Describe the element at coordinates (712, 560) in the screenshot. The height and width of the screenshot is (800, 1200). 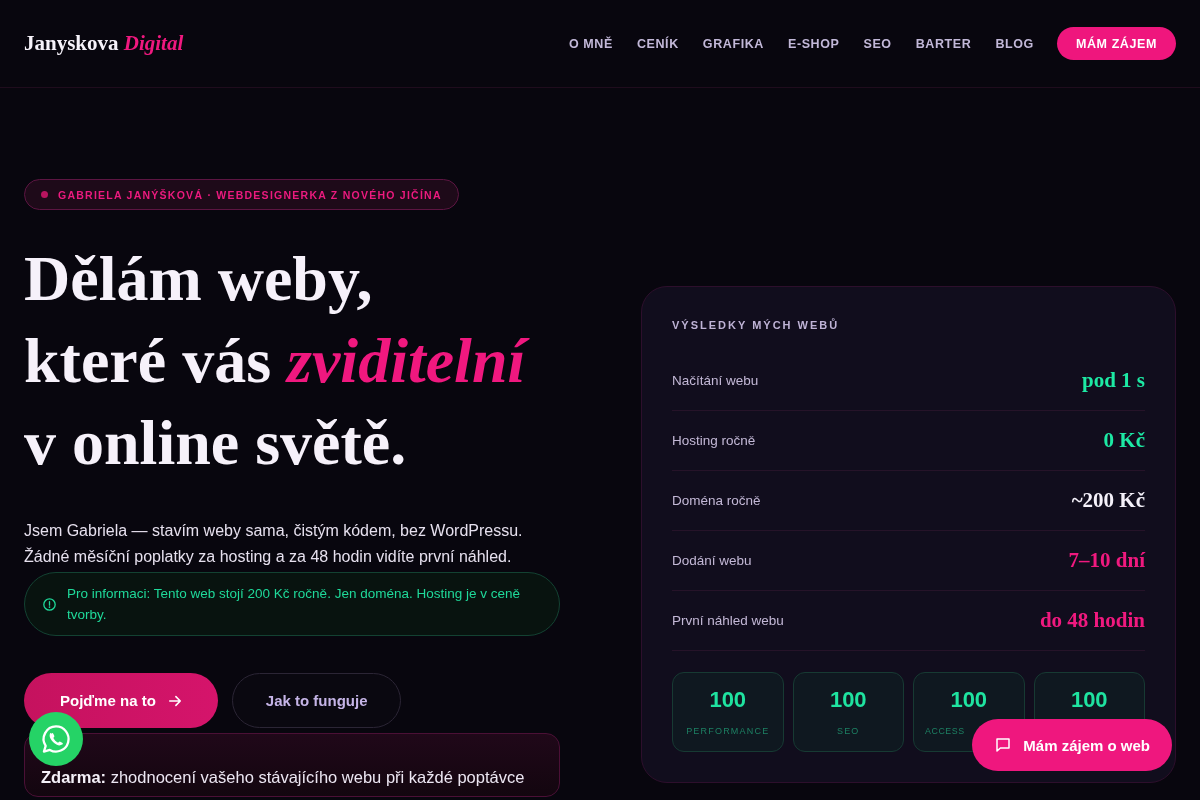
I see `metric-label: Dodání webu` at that location.